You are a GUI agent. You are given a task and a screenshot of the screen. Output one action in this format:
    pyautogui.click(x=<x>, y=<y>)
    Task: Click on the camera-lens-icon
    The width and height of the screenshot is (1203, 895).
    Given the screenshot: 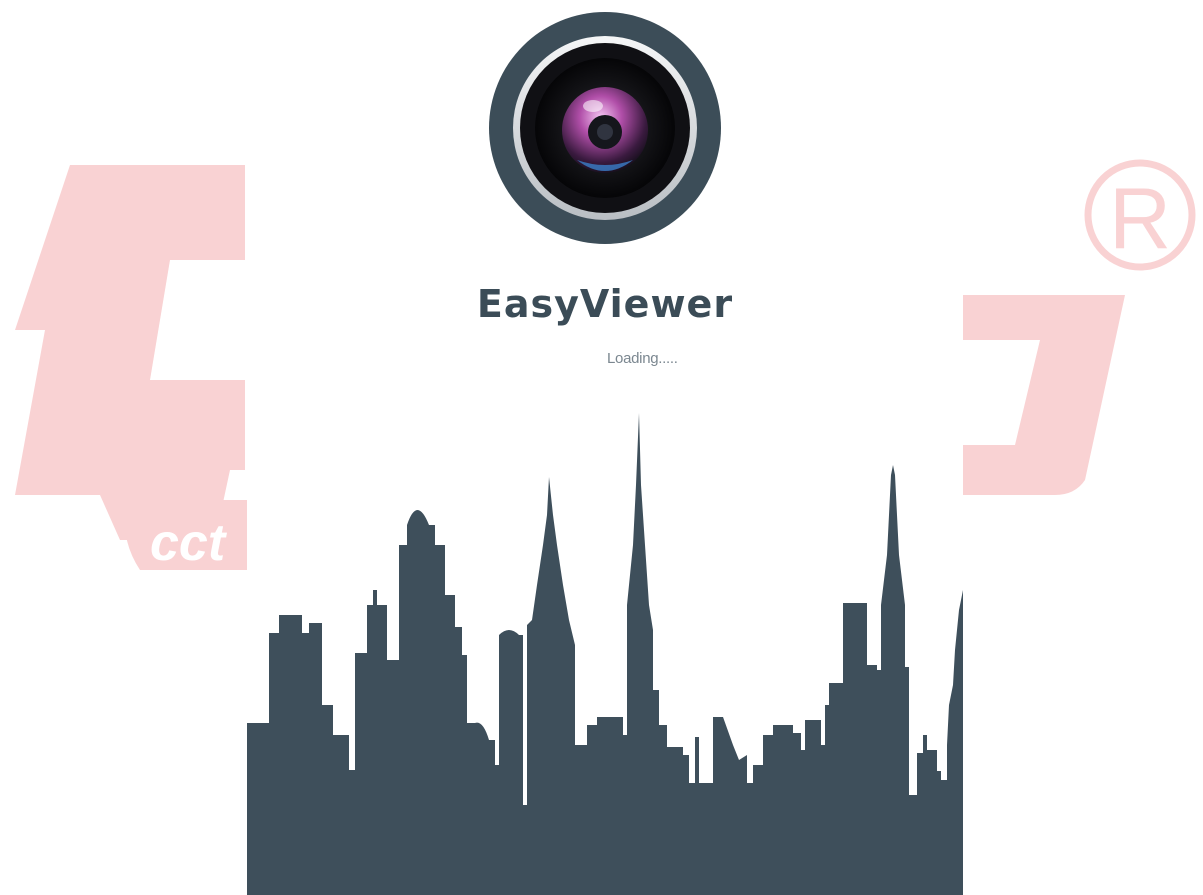 What is the action you would take?
    pyautogui.click(x=605, y=128)
    